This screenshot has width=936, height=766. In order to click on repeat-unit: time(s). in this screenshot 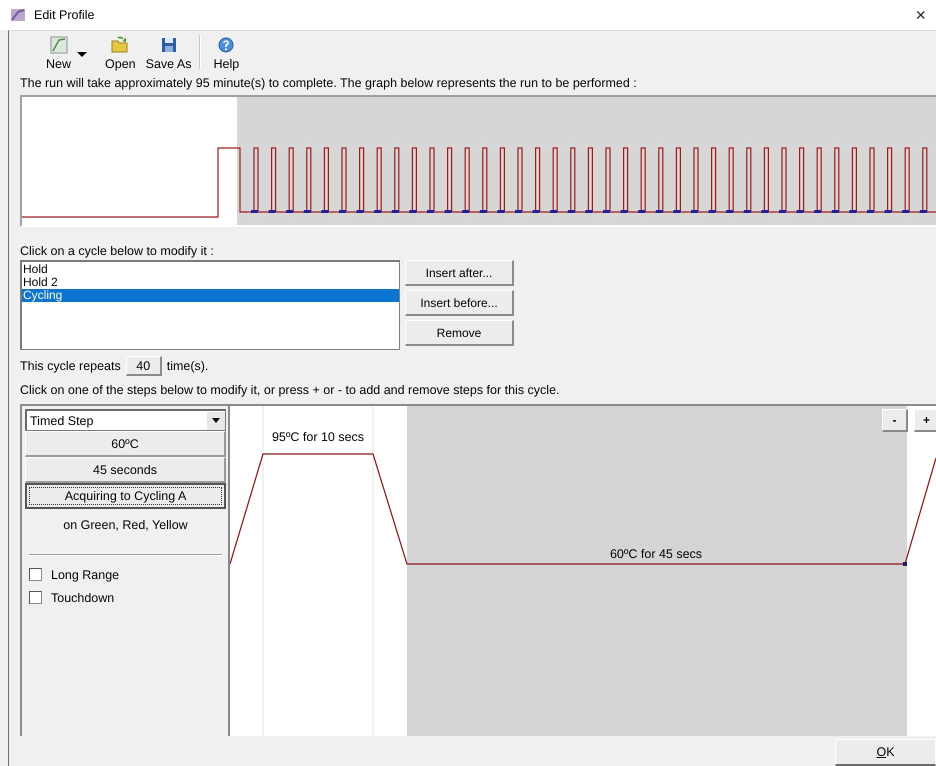, I will do `click(187, 366)`.